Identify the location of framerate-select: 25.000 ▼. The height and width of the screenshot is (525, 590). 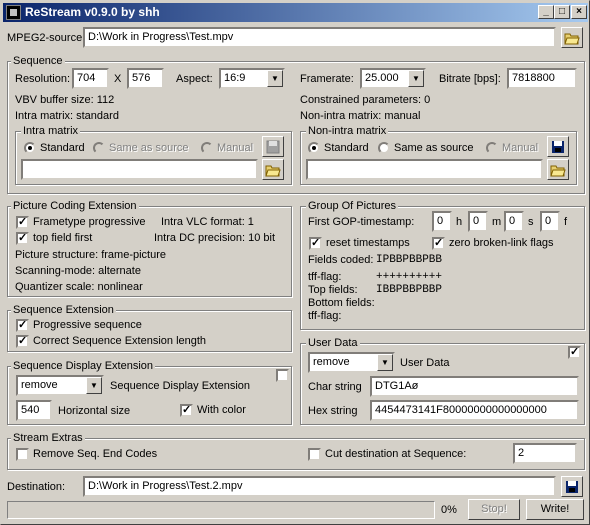
(393, 78).